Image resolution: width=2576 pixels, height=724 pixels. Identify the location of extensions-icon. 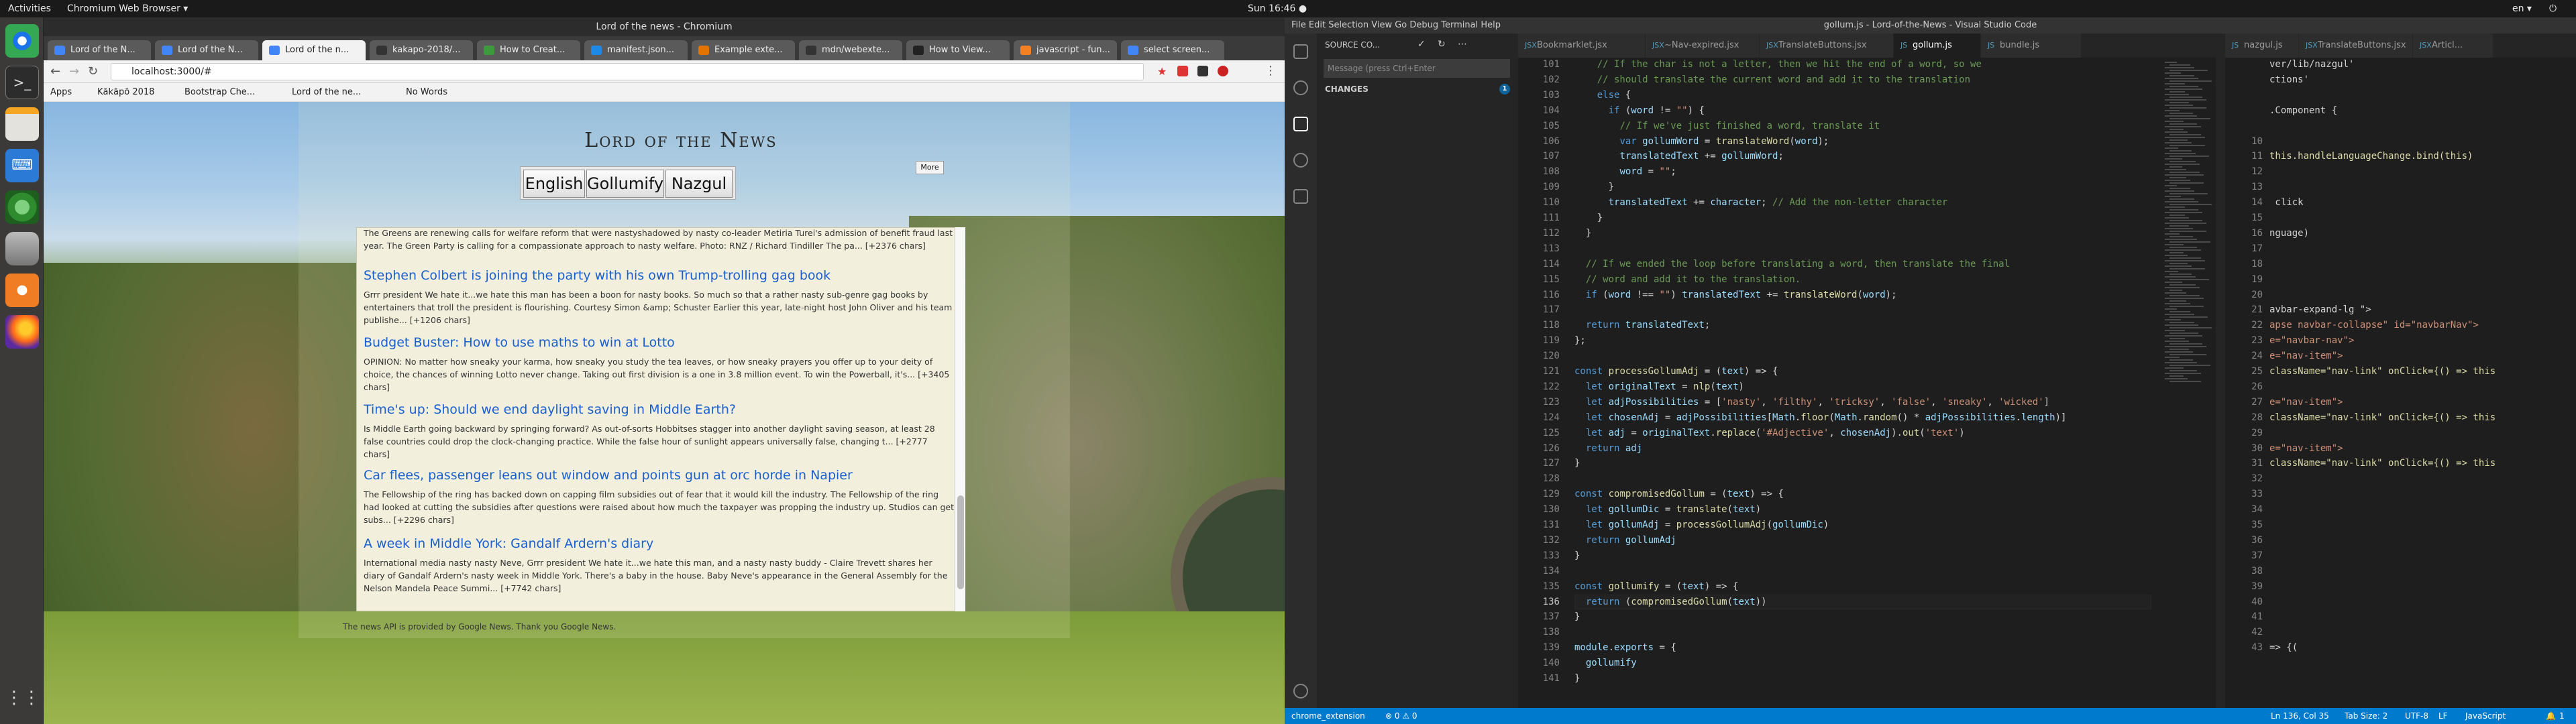
(1300, 196).